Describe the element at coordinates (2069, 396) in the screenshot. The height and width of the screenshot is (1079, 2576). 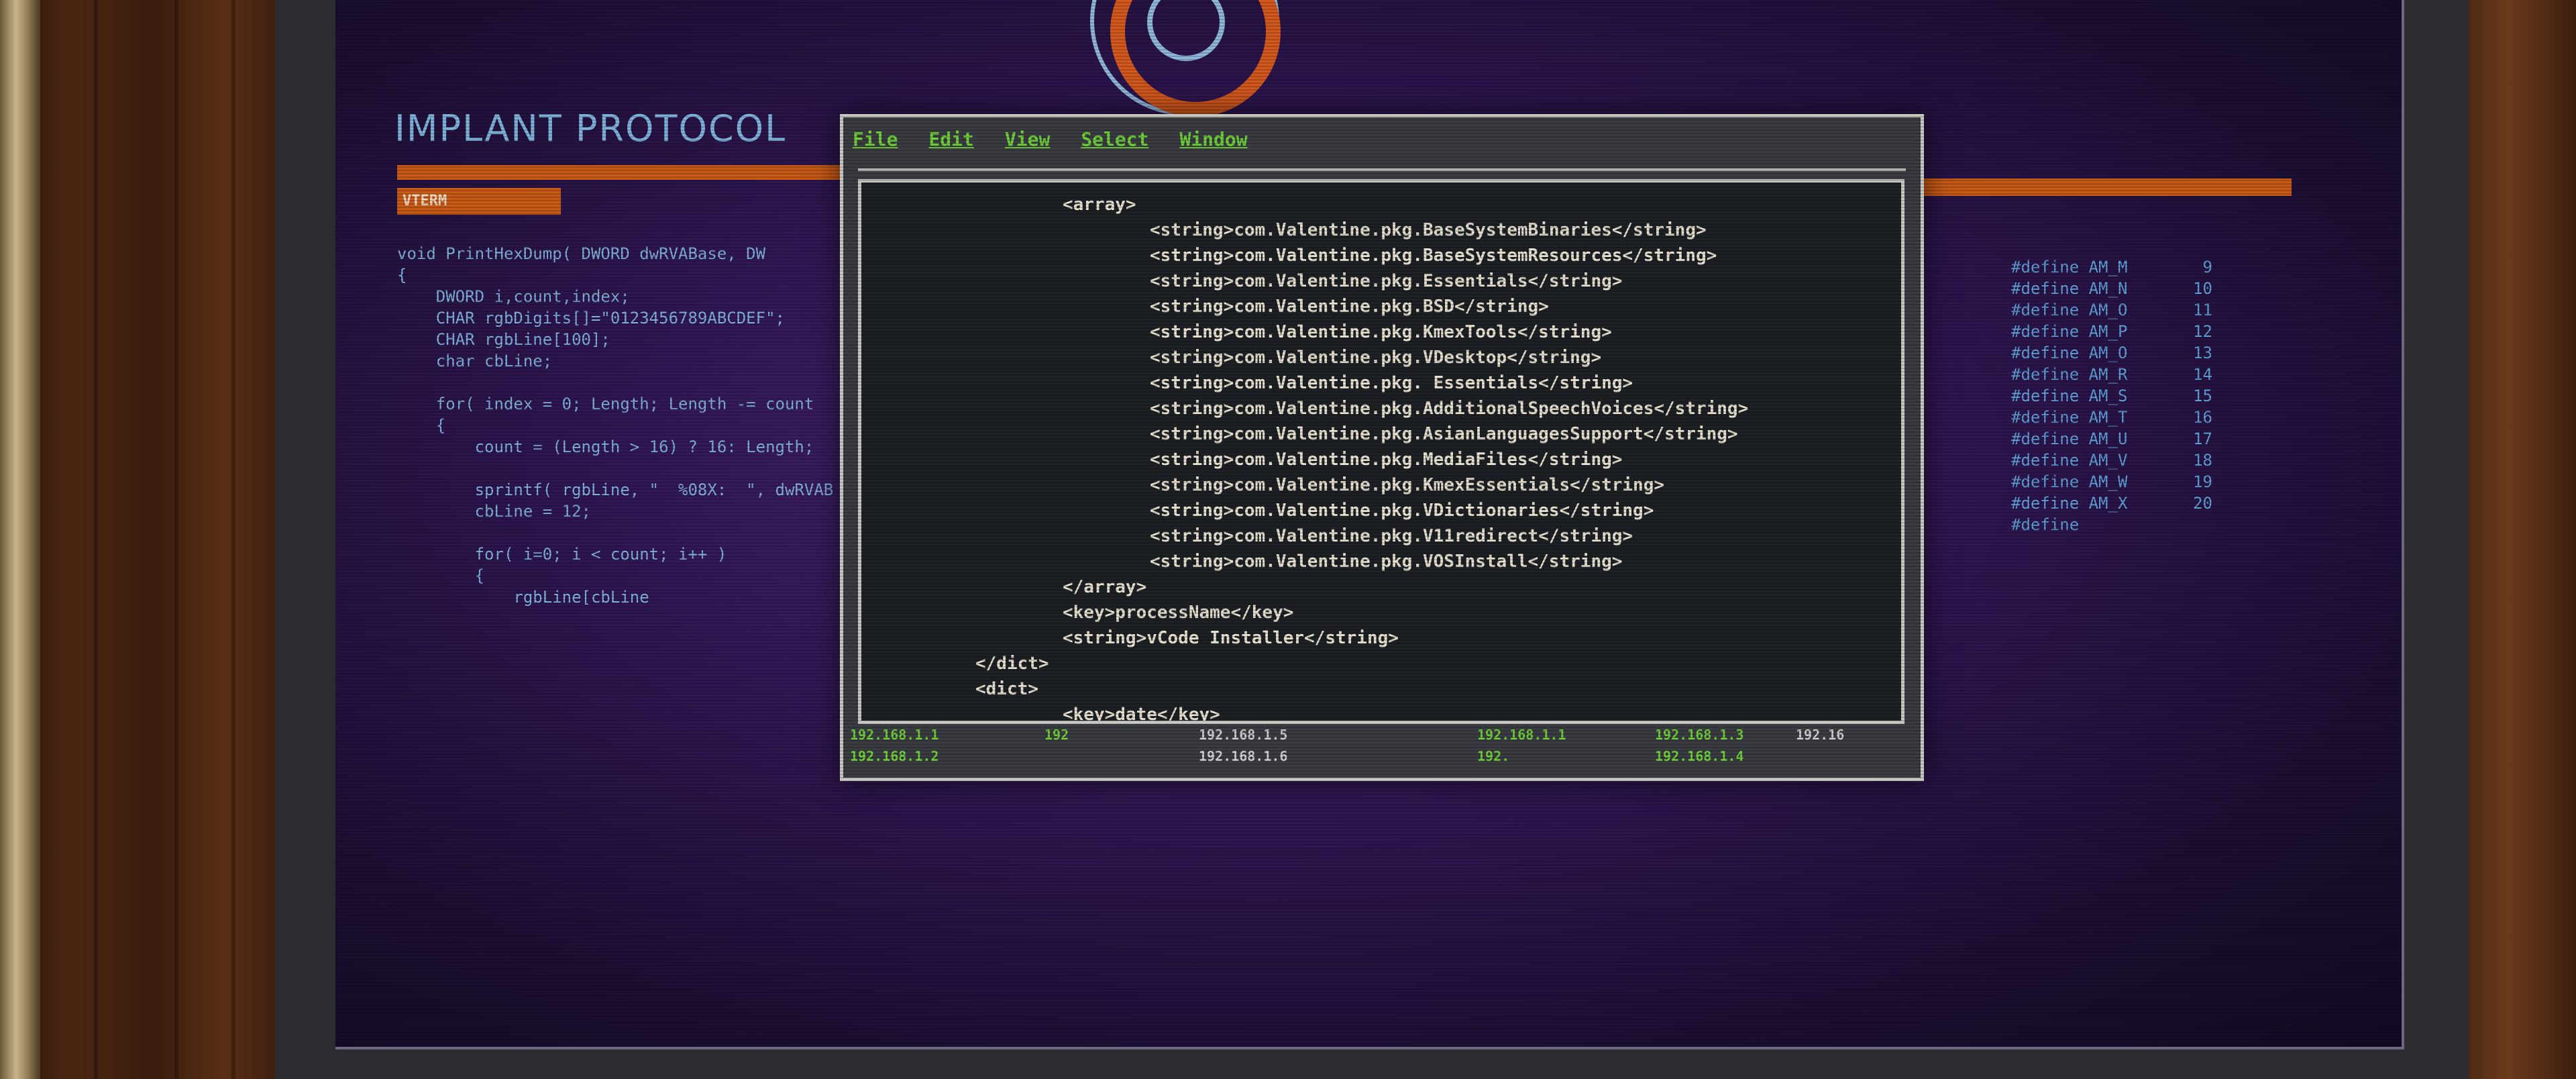
I see `define-name: #define AM_S` at that location.